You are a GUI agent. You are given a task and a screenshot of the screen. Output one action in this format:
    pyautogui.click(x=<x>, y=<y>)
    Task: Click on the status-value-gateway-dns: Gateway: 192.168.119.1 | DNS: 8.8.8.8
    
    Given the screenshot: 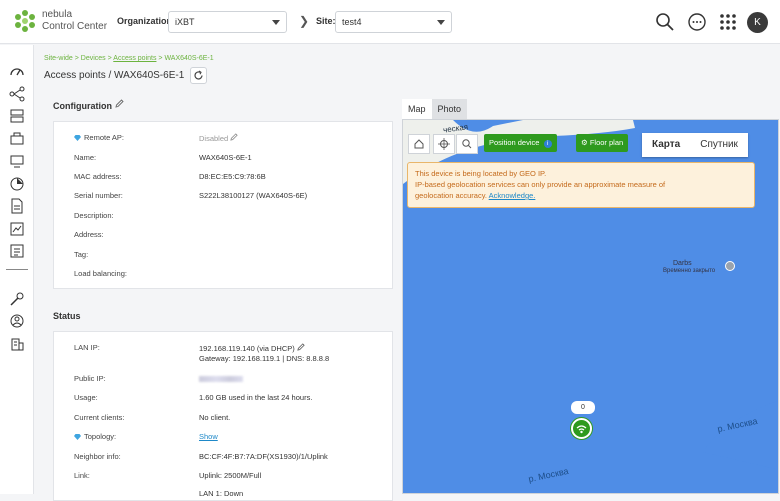 What is the action you would take?
    pyautogui.click(x=264, y=358)
    